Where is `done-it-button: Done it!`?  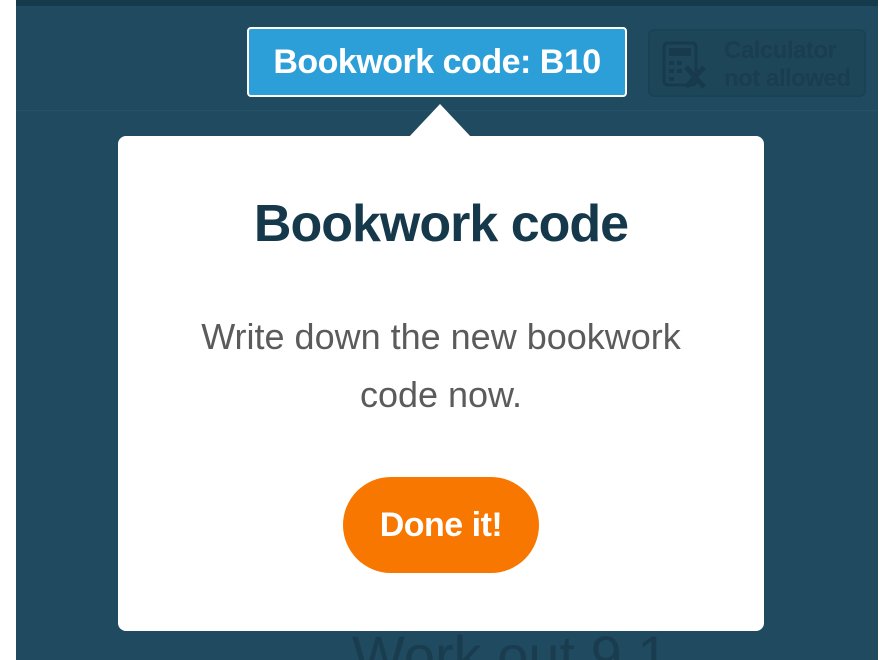 done-it-button: Done it! is located at coordinates (441, 525).